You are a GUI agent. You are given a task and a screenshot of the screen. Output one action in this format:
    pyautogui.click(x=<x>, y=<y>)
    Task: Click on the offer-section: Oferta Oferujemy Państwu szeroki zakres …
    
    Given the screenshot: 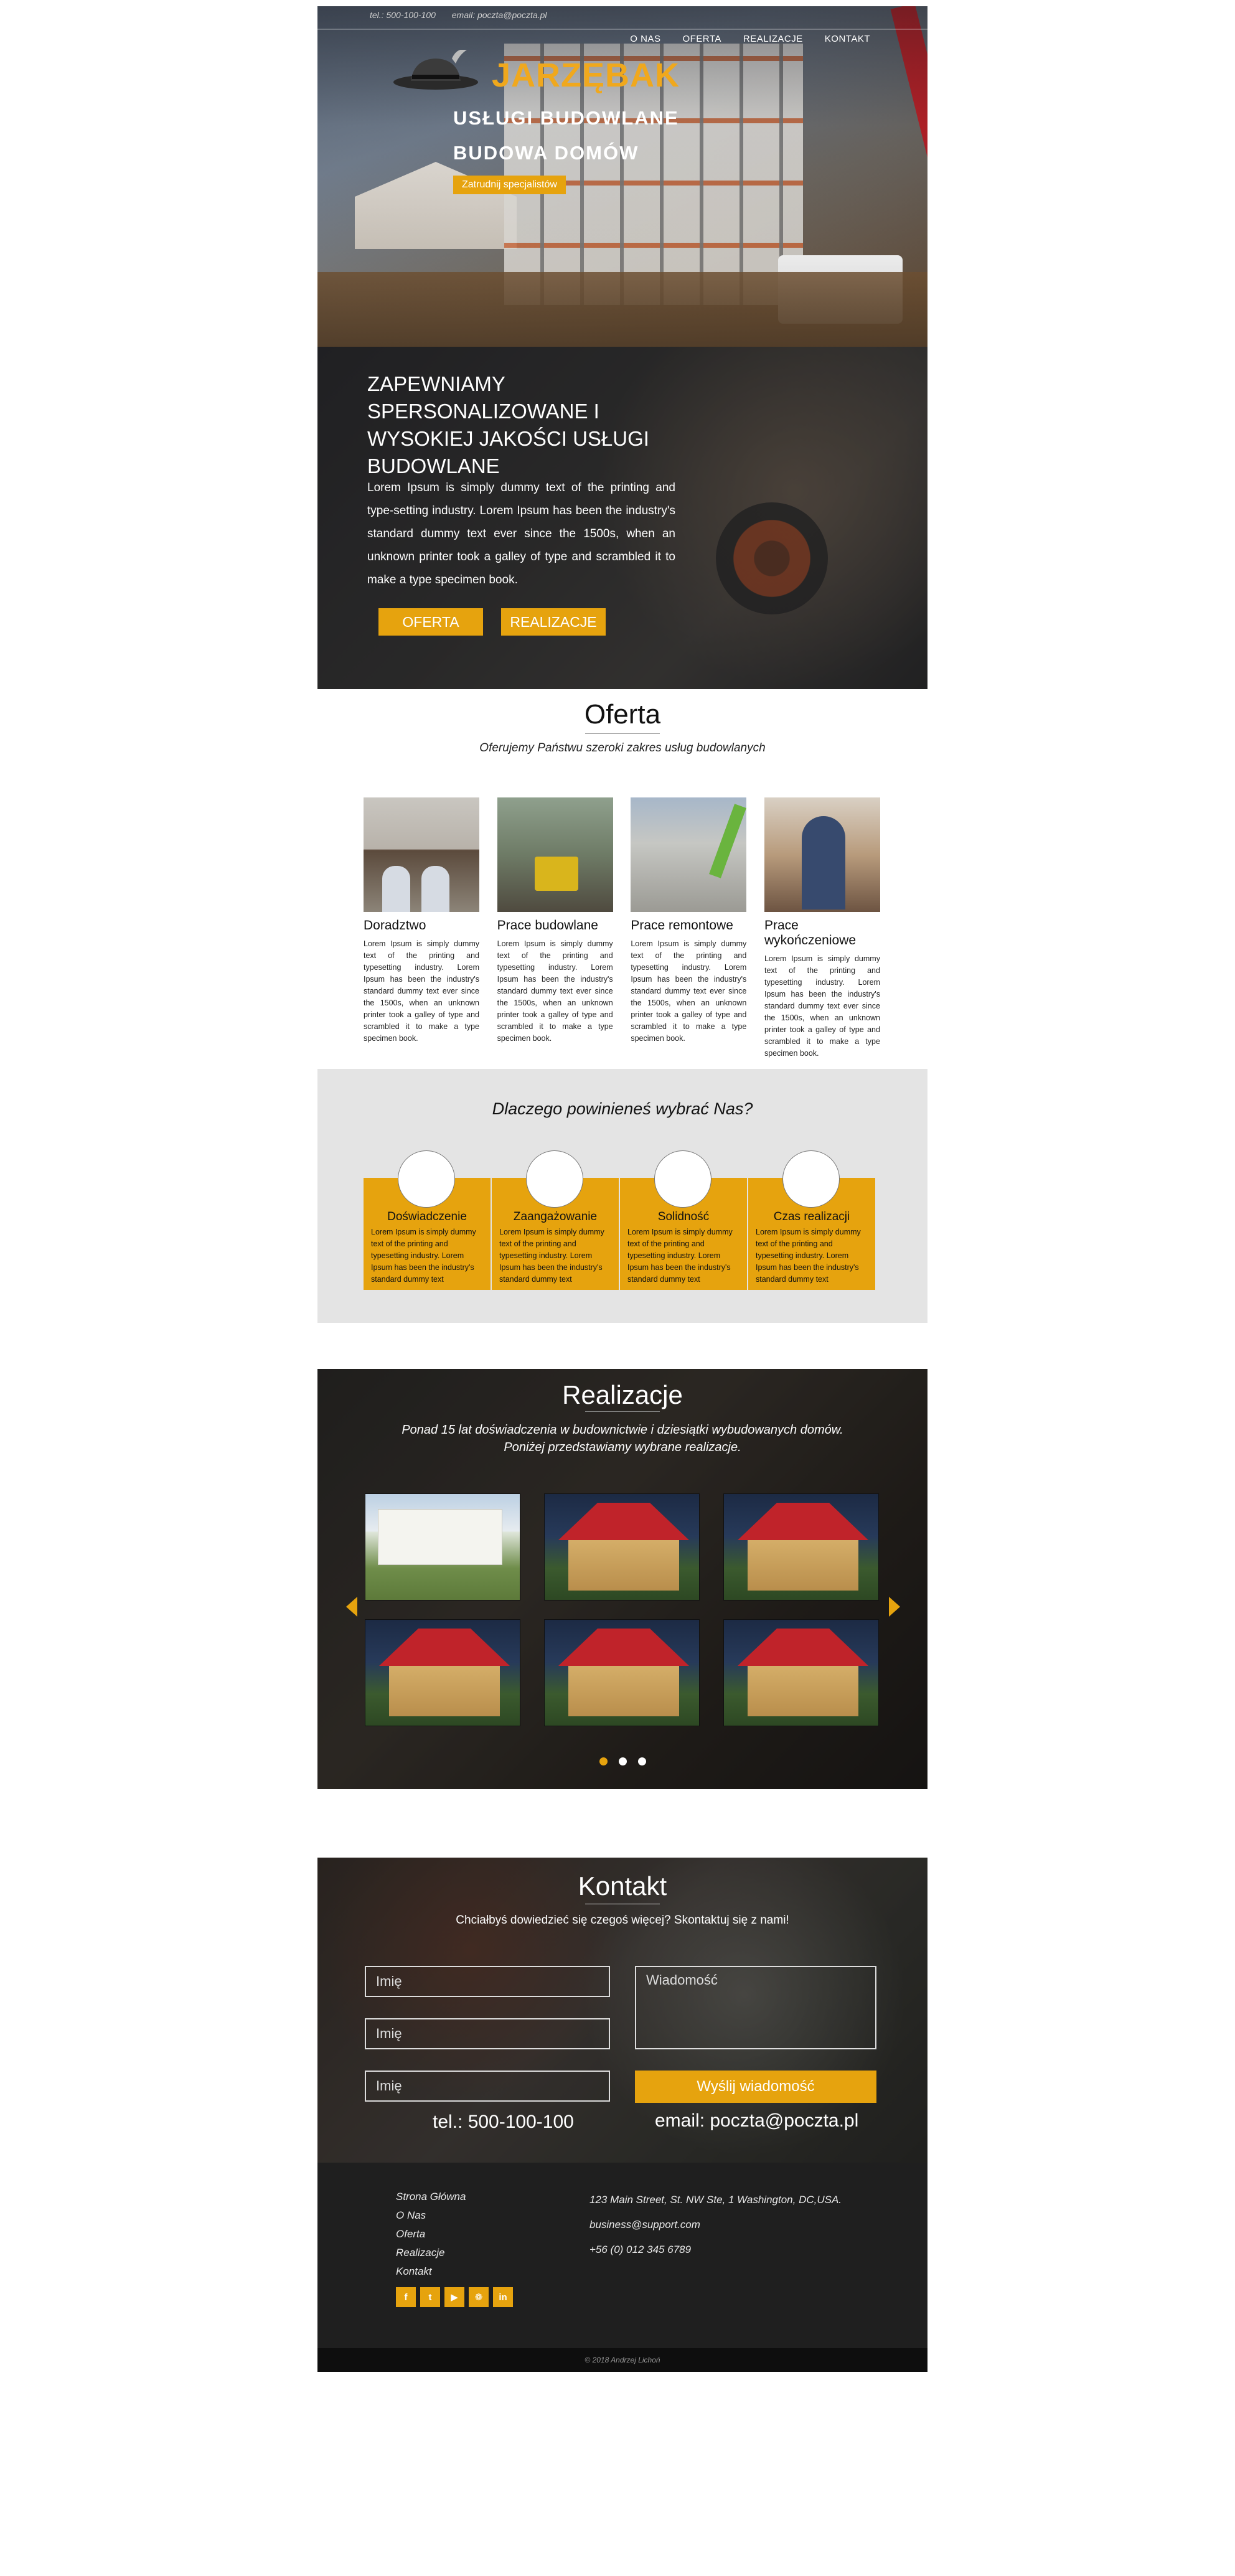 What is the action you would take?
    pyautogui.click(x=622, y=879)
    